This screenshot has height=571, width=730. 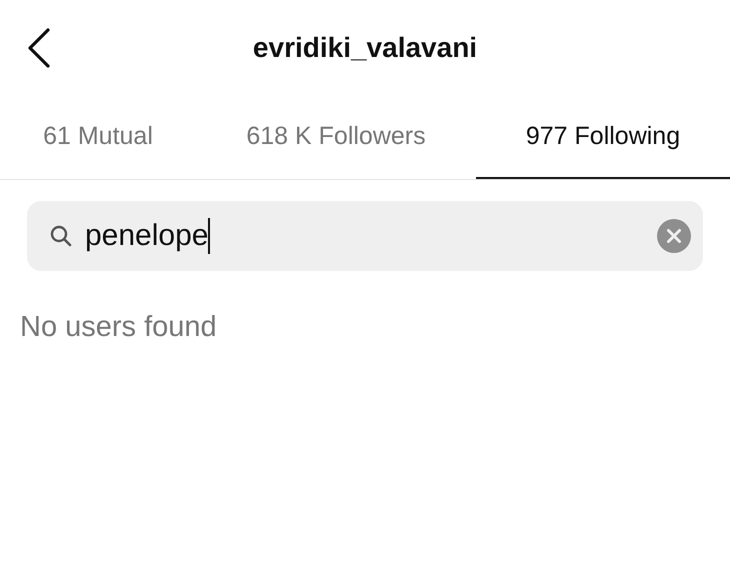 What do you see at coordinates (209, 236) in the screenshot?
I see `text-cursor` at bounding box center [209, 236].